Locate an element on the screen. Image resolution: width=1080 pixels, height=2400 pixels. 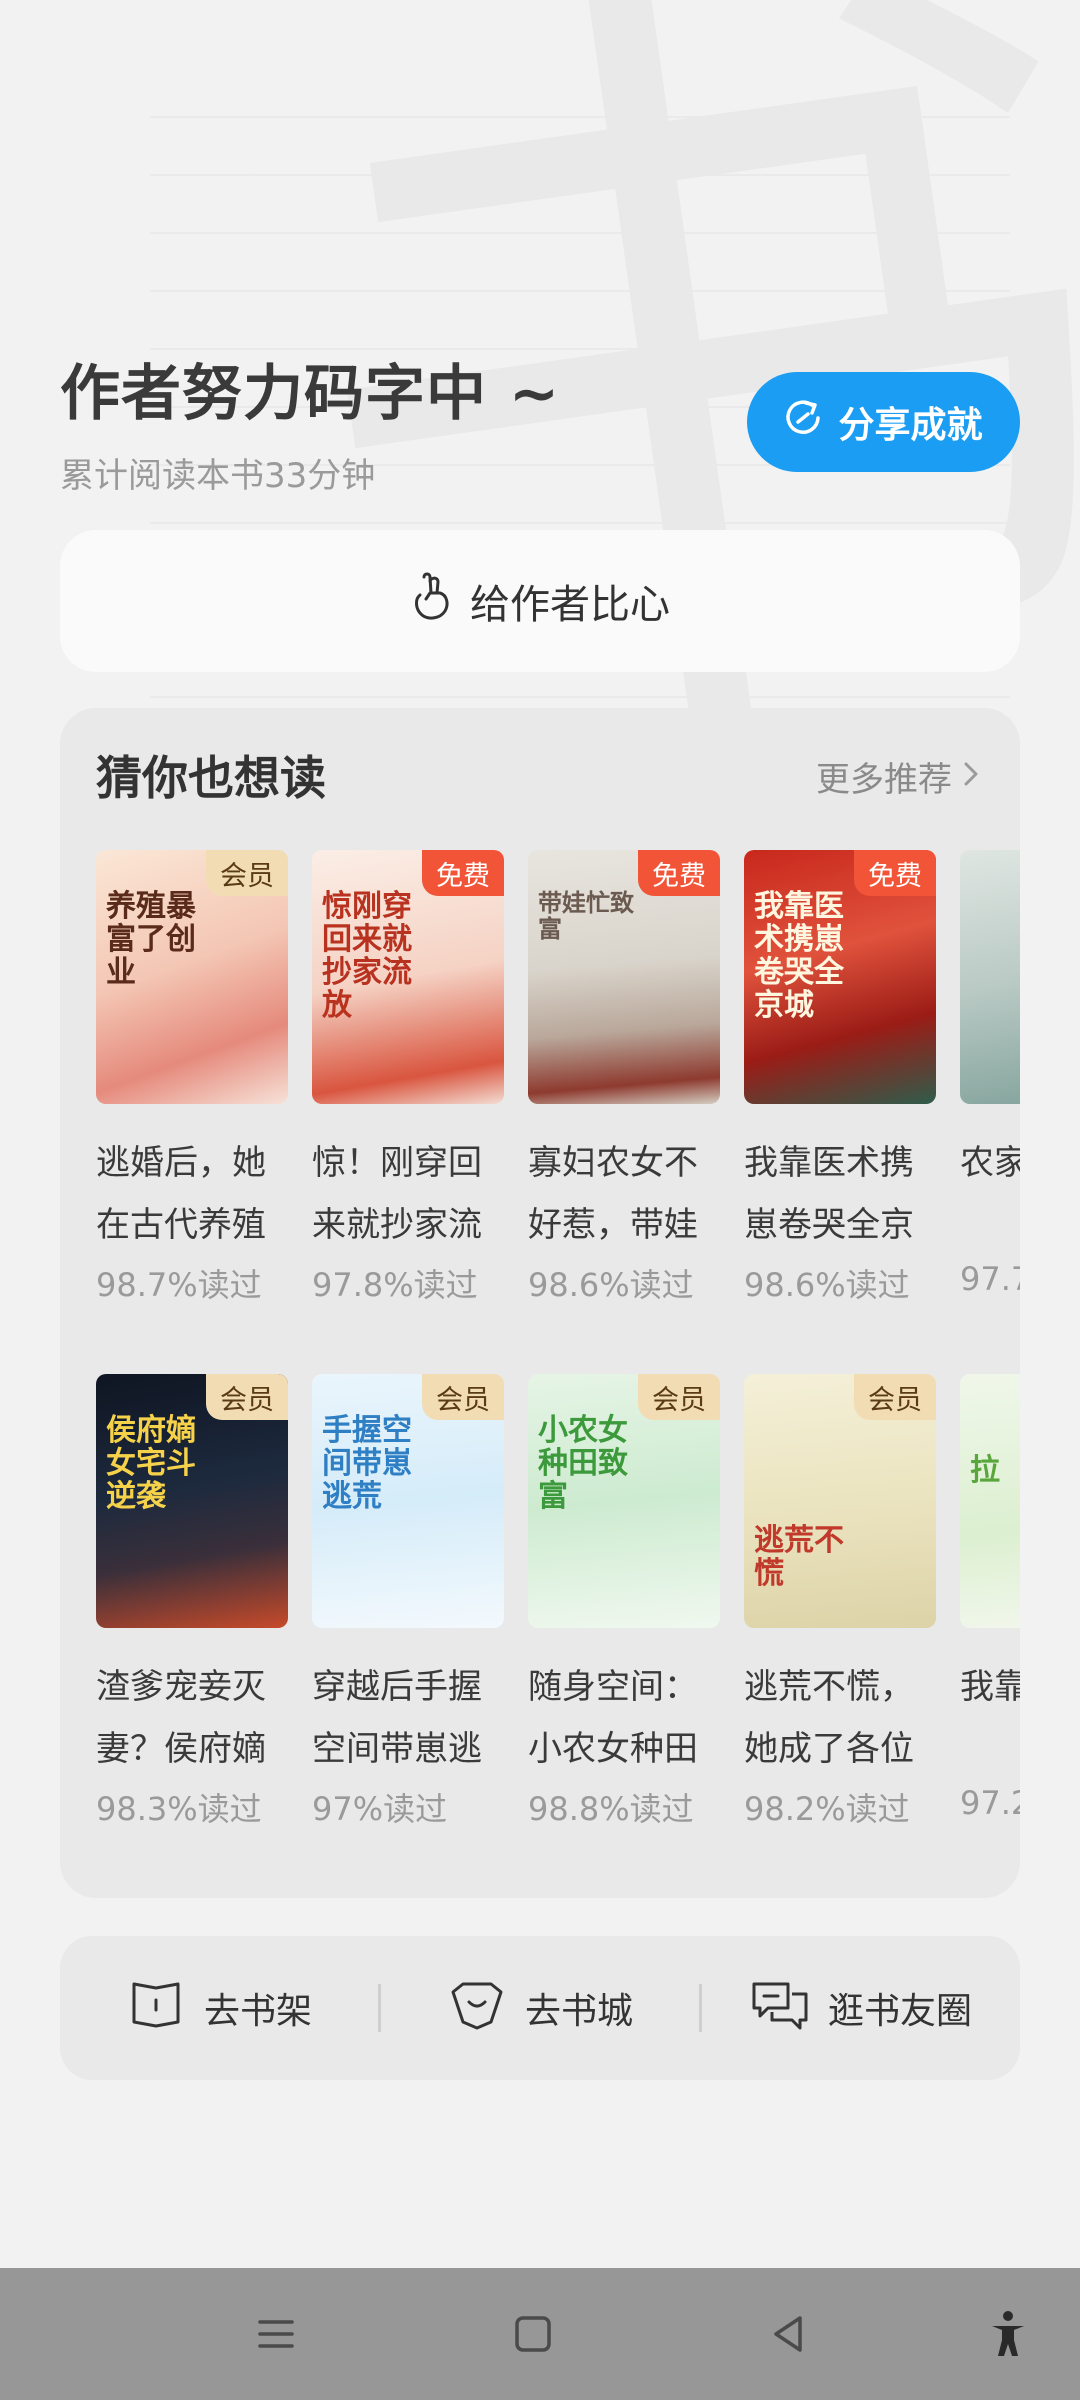
read-rate: 98.2%读过 is located at coordinates (827, 1809).